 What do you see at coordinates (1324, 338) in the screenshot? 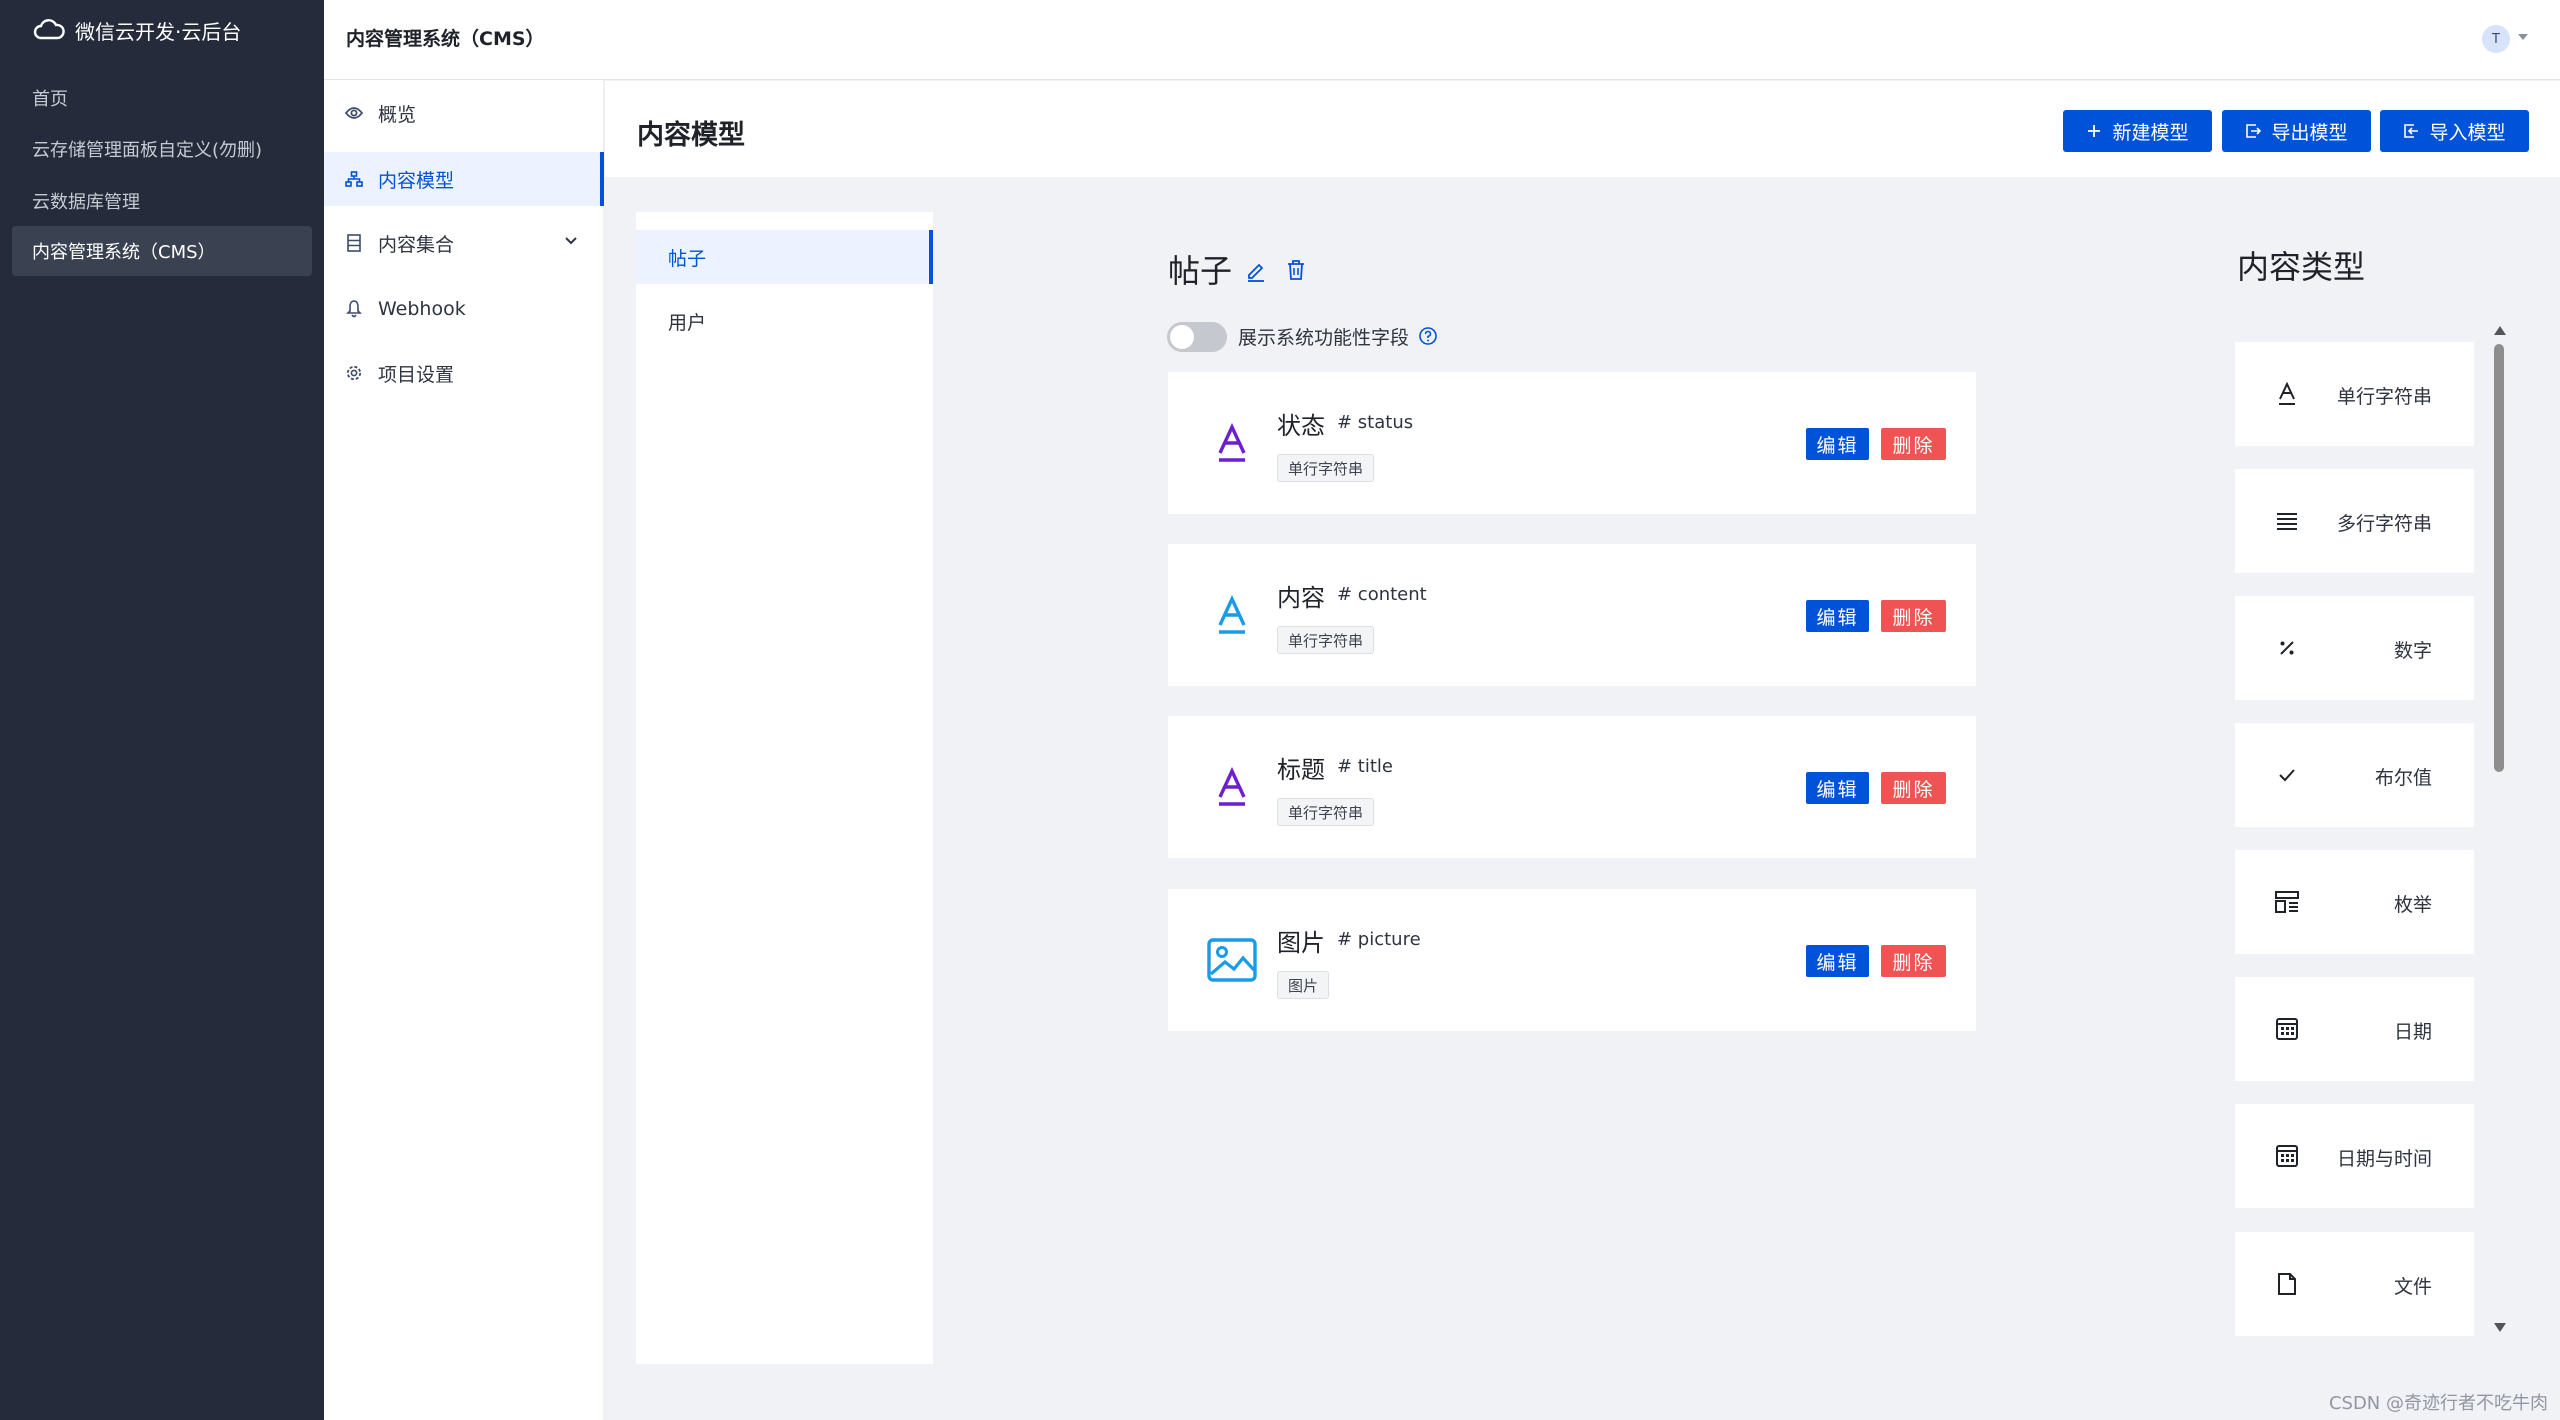
I see `toggle-label: 展示系统功能性字段` at bounding box center [1324, 338].